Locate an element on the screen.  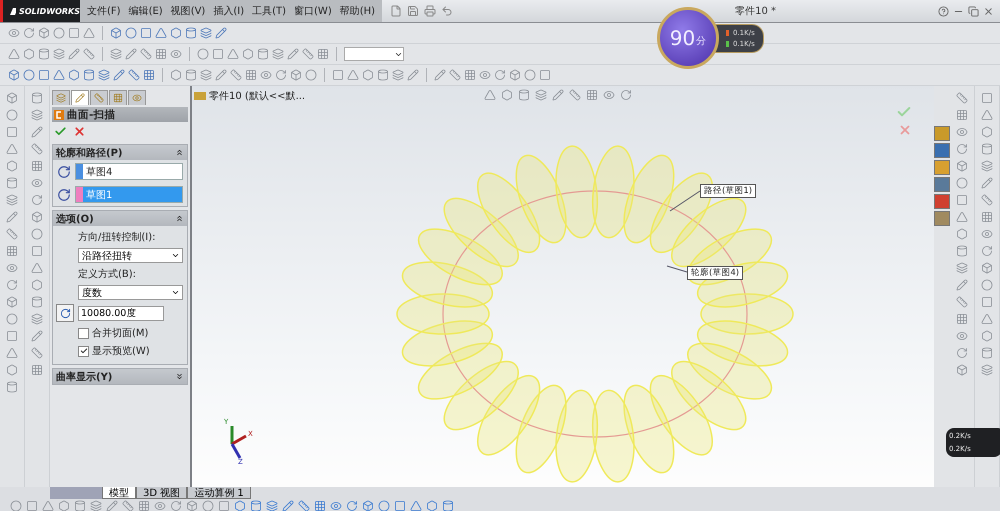
dropdown-field is located at coordinates (374, 54).